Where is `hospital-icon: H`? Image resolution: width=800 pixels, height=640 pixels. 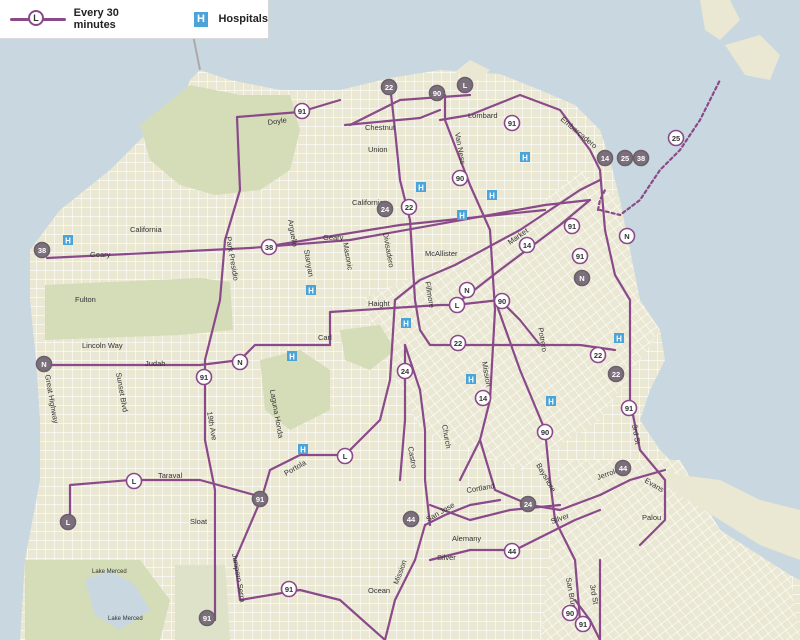
hospital-icon: H is located at coordinates (201, 19).